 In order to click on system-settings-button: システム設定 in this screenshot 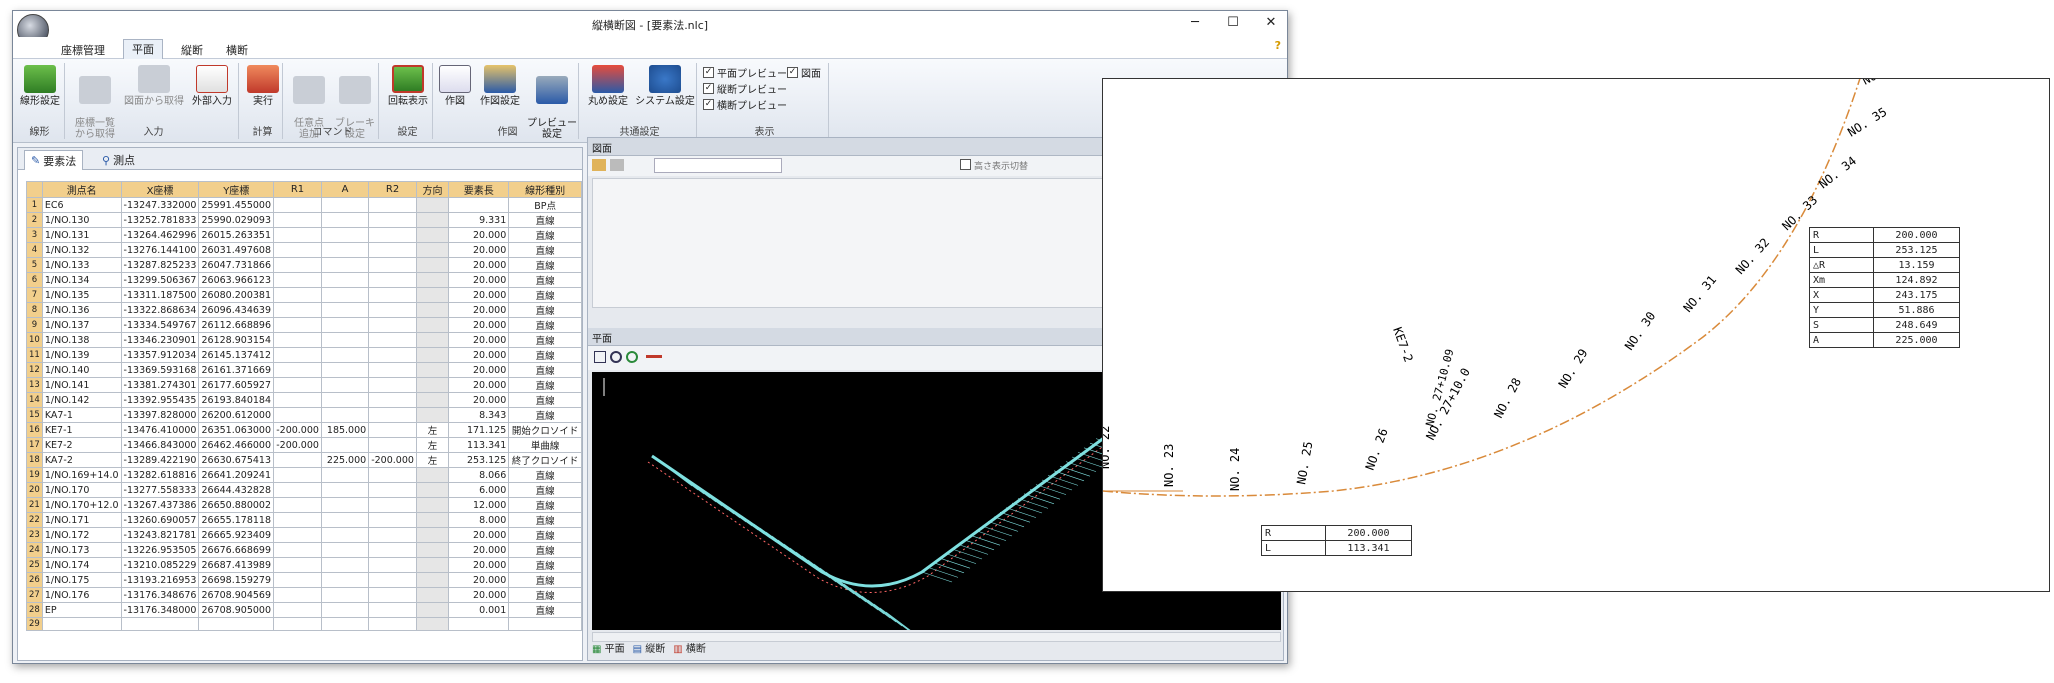, I will do `click(665, 86)`.